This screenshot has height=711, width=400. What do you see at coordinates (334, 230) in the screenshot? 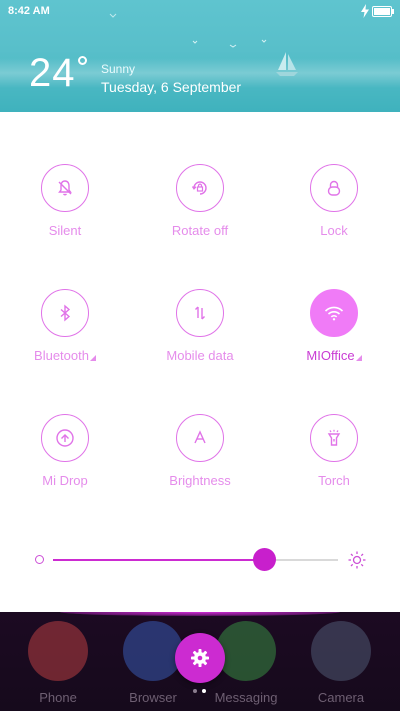
I see `toggle-label: Lock` at bounding box center [334, 230].